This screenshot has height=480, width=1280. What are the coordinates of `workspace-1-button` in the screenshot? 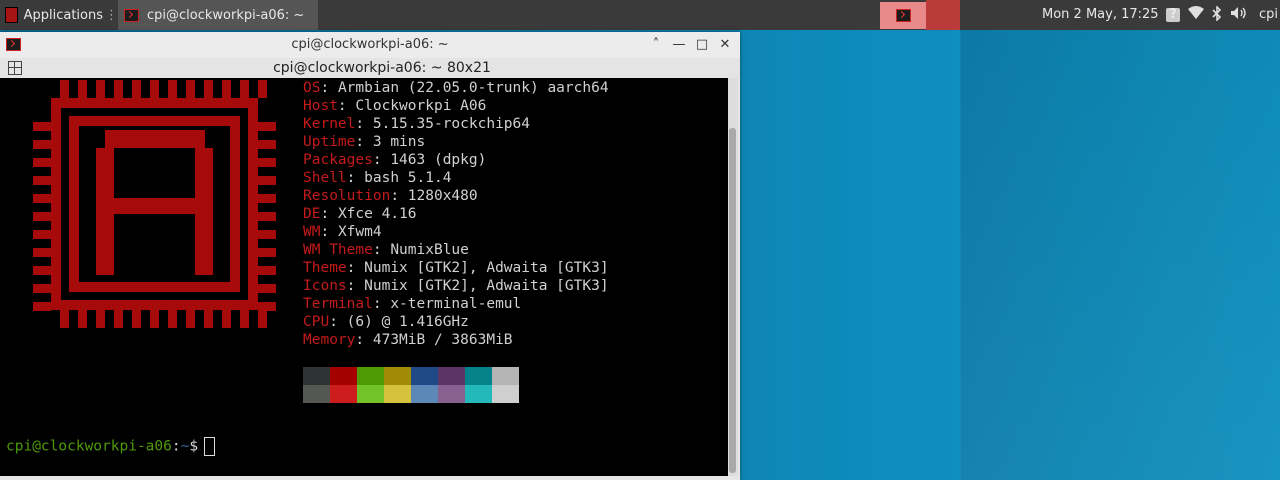 It's located at (903, 15).